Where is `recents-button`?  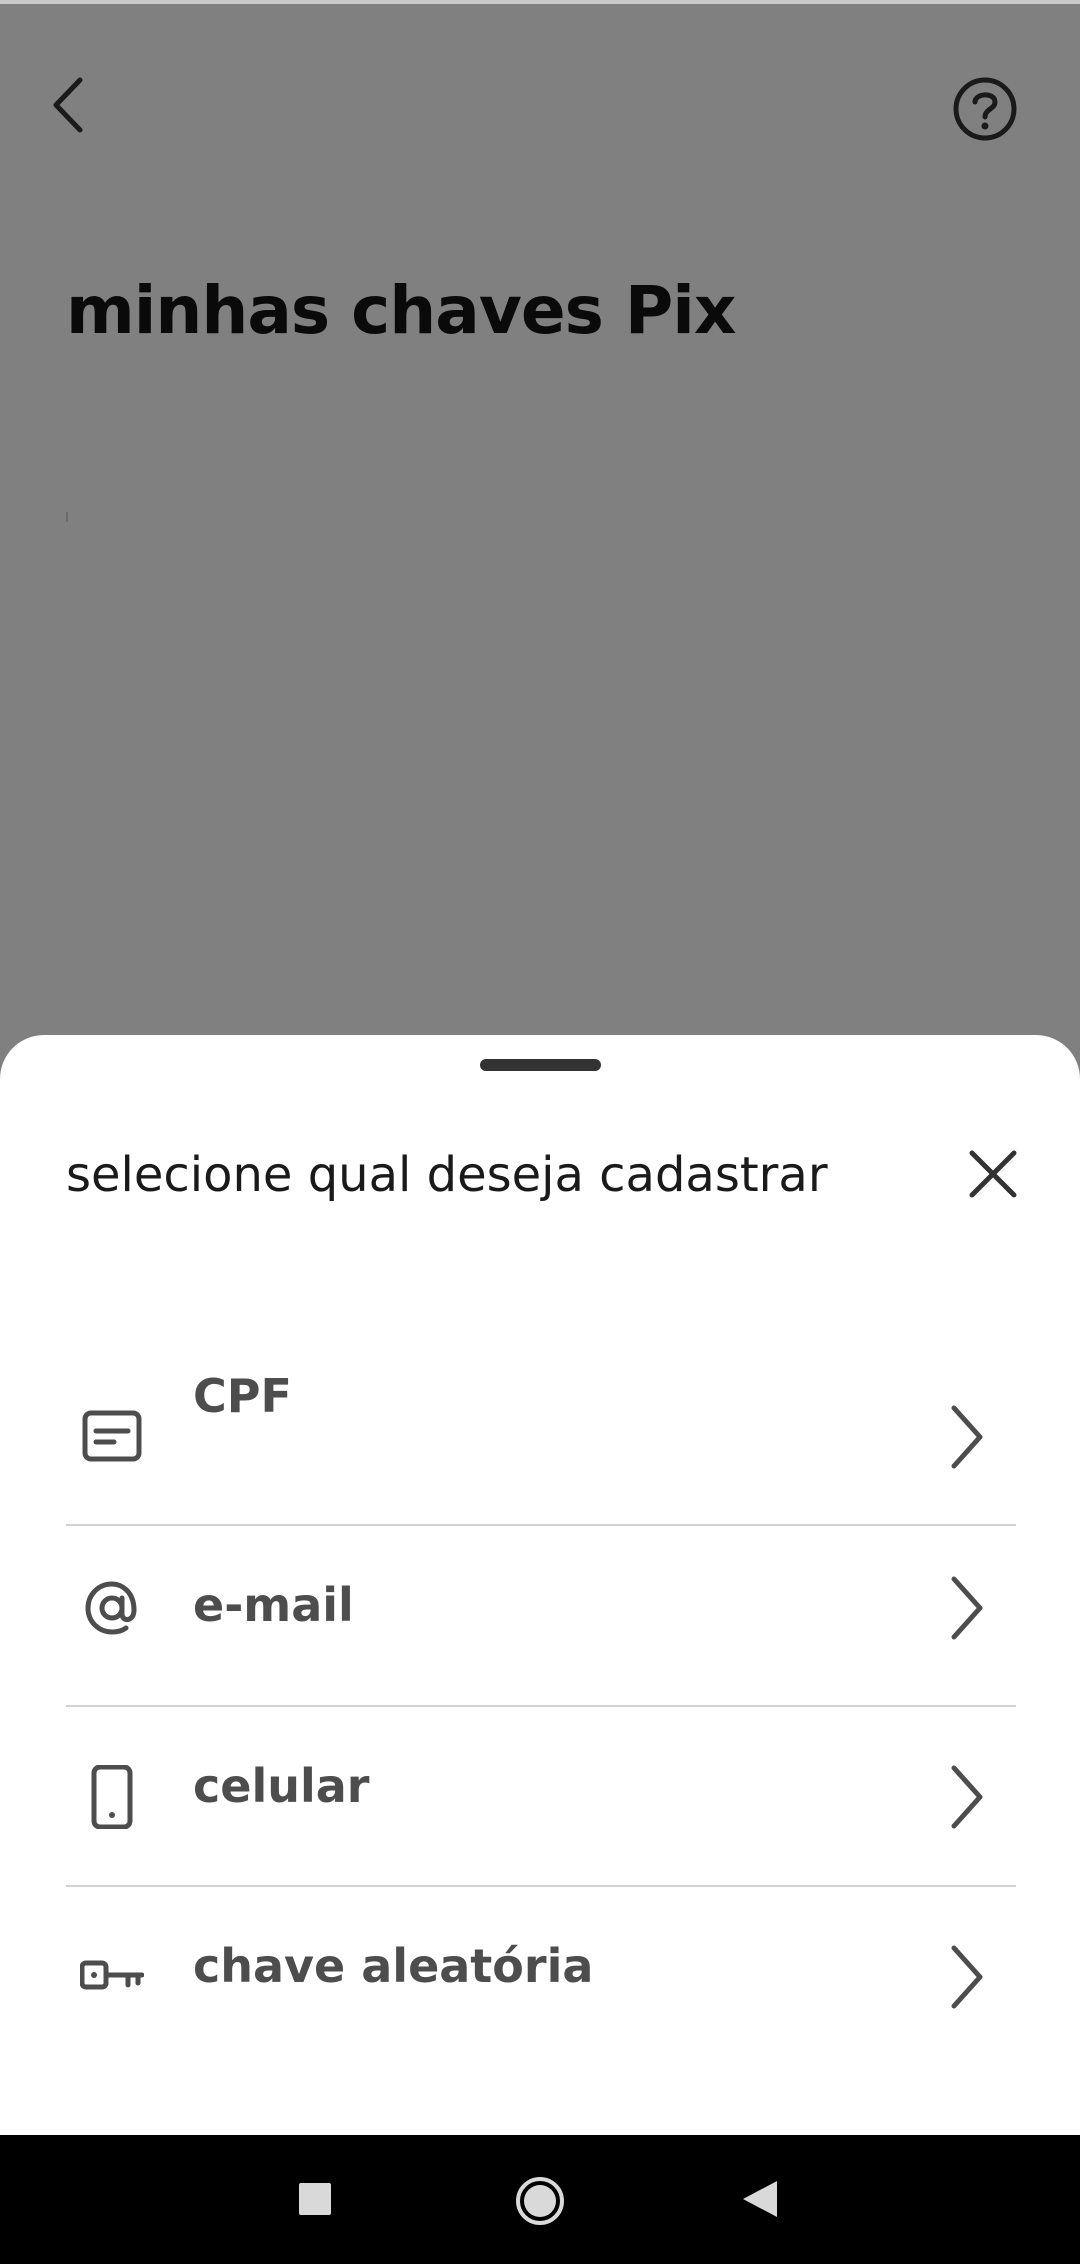 recents-button is located at coordinates (315, 2199).